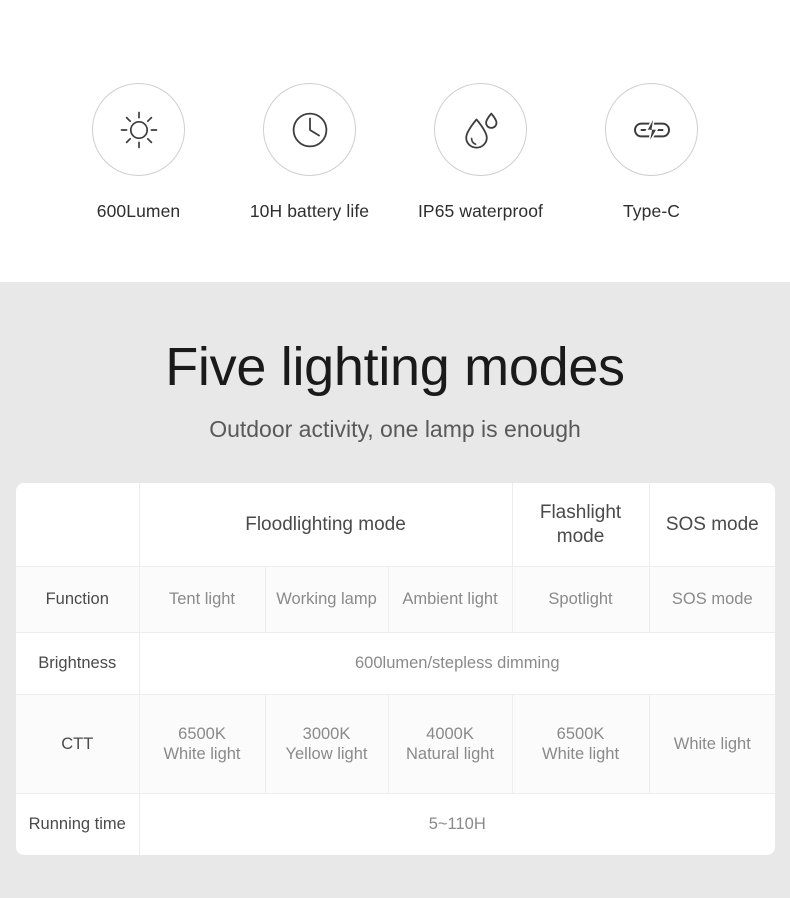 Image resolution: width=790 pixels, height=898 pixels. Describe the element at coordinates (395, 367) in the screenshot. I see `section-headline: Five lighting modes` at that location.